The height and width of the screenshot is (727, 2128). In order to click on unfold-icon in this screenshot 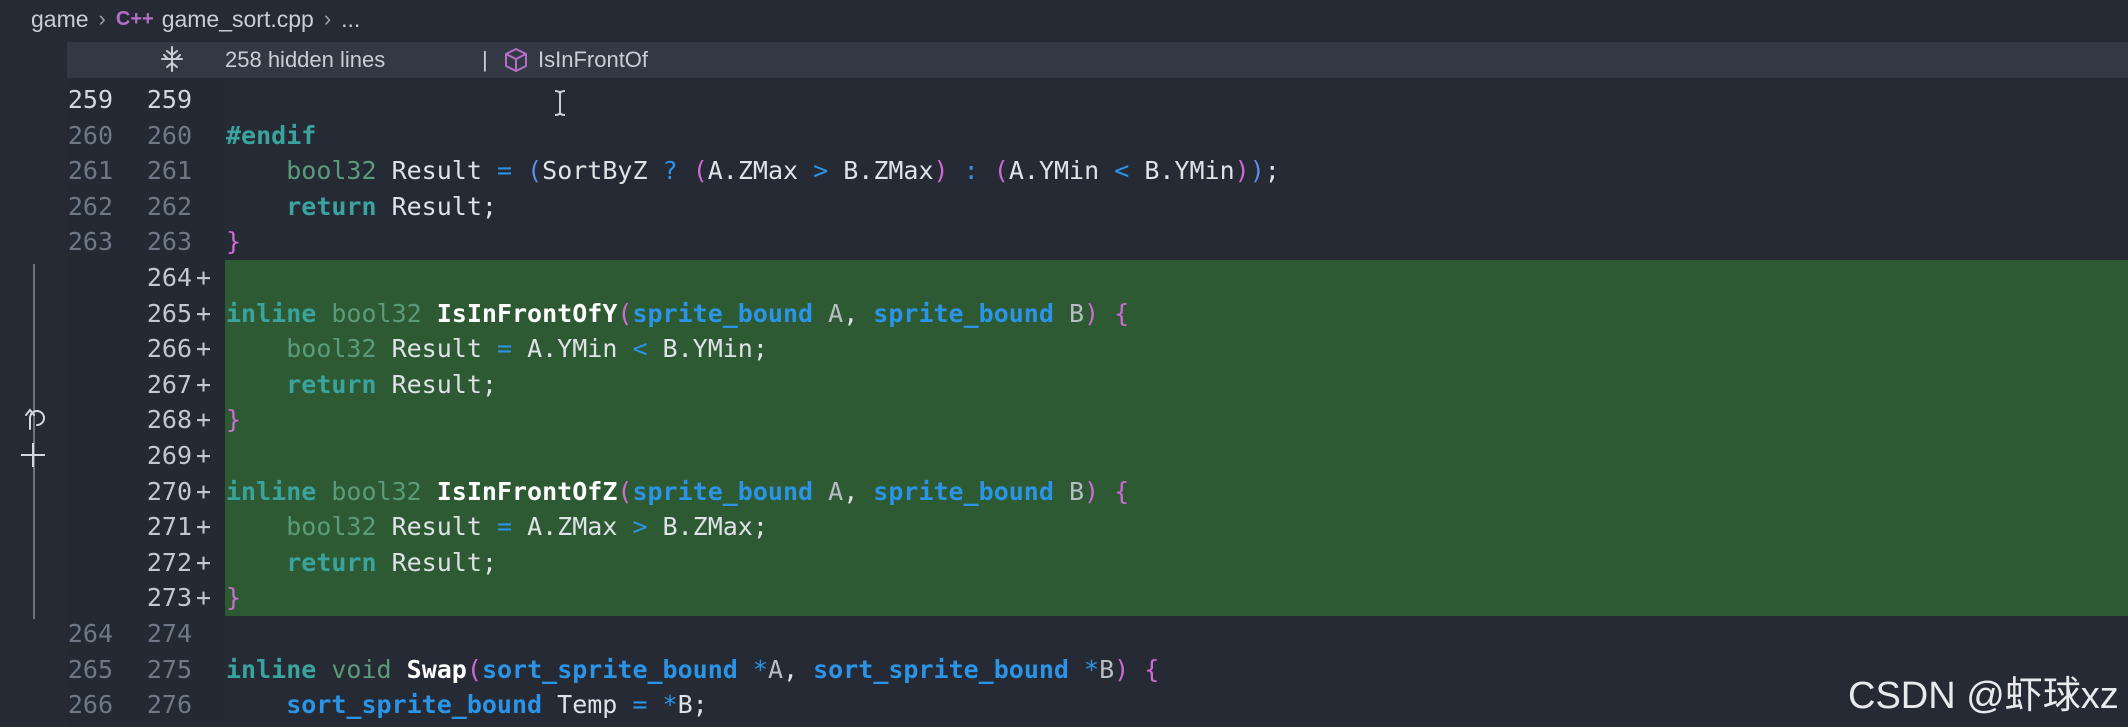, I will do `click(172, 59)`.